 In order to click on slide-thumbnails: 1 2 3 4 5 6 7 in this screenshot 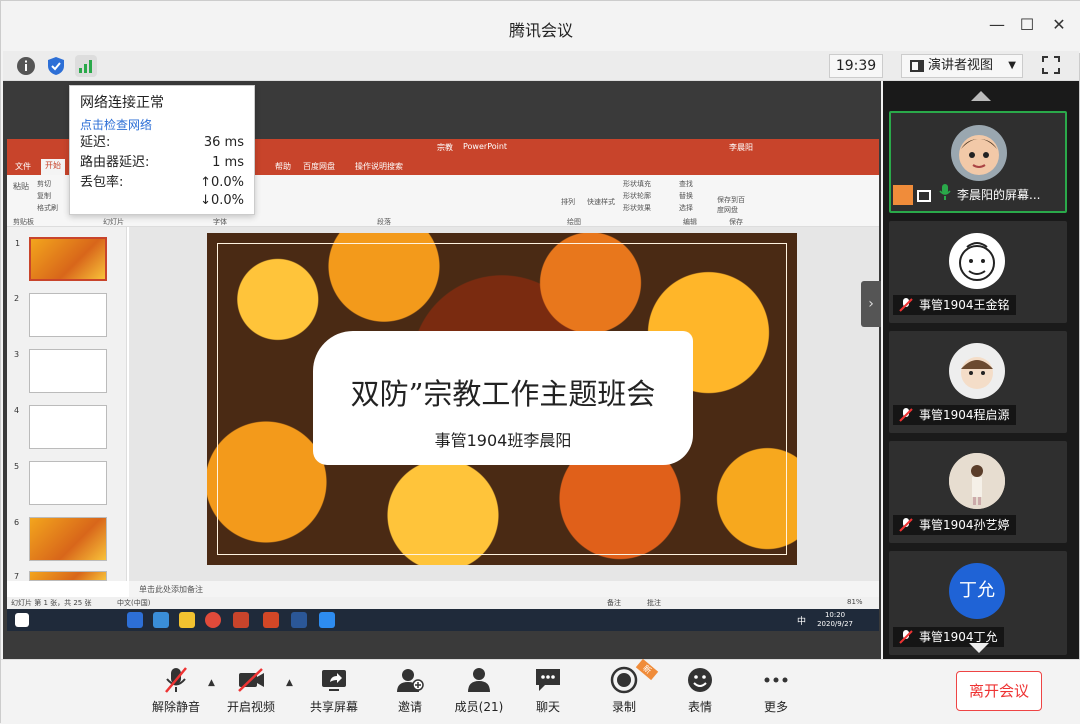, I will do `click(67, 404)`.